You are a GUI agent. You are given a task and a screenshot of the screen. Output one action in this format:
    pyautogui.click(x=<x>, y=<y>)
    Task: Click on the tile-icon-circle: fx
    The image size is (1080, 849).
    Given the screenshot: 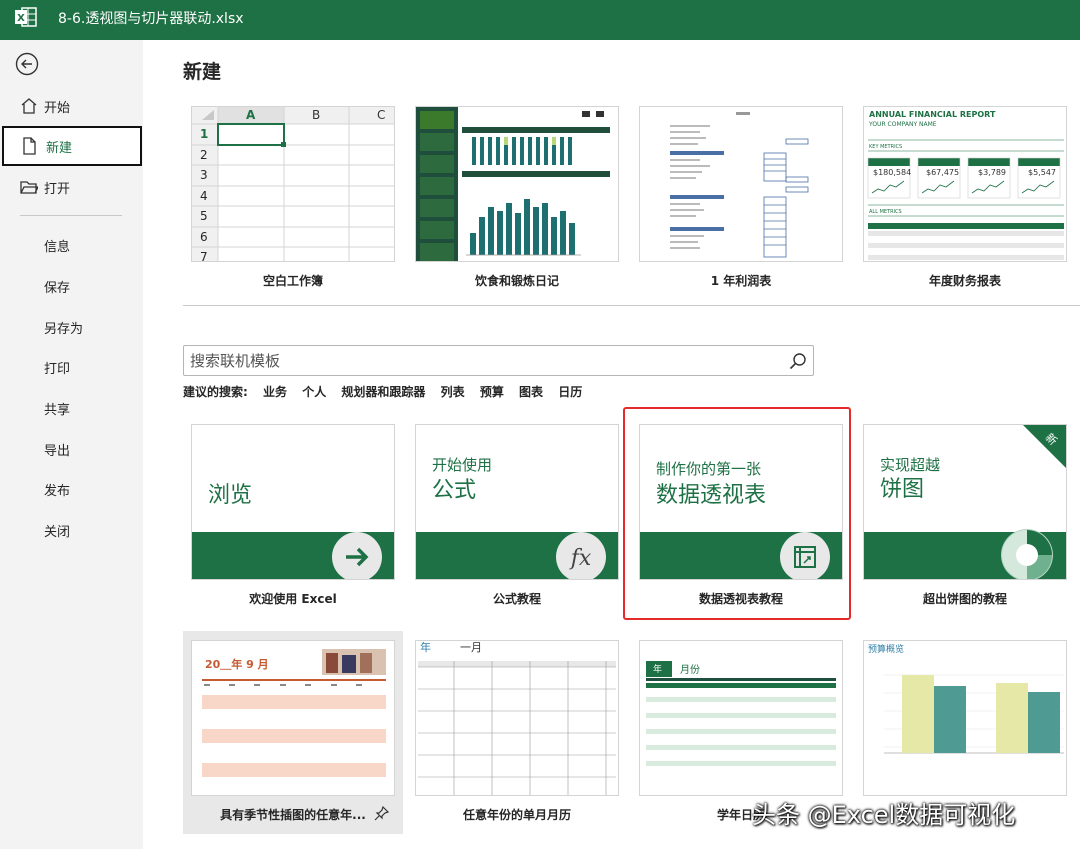 What is the action you would take?
    pyautogui.click(x=581, y=555)
    